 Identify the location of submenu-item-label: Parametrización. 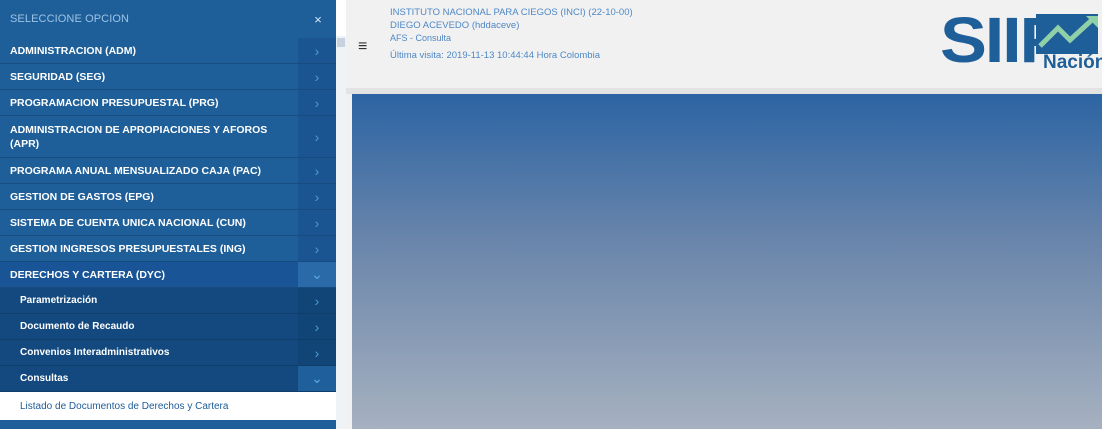
(59, 300).